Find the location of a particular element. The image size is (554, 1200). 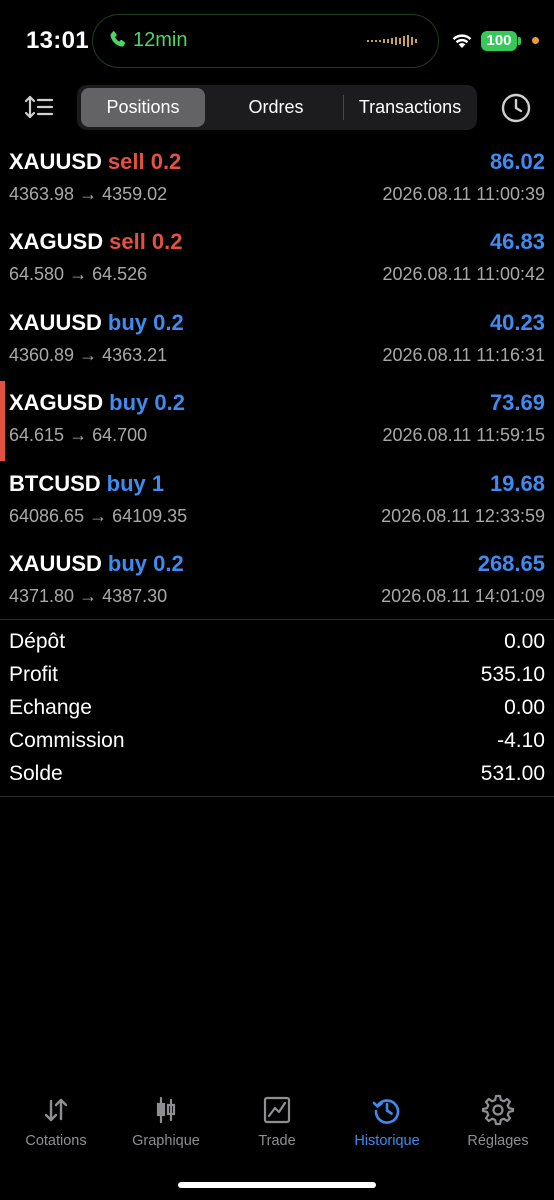

trade-profit: 73.69 is located at coordinates (517, 403).